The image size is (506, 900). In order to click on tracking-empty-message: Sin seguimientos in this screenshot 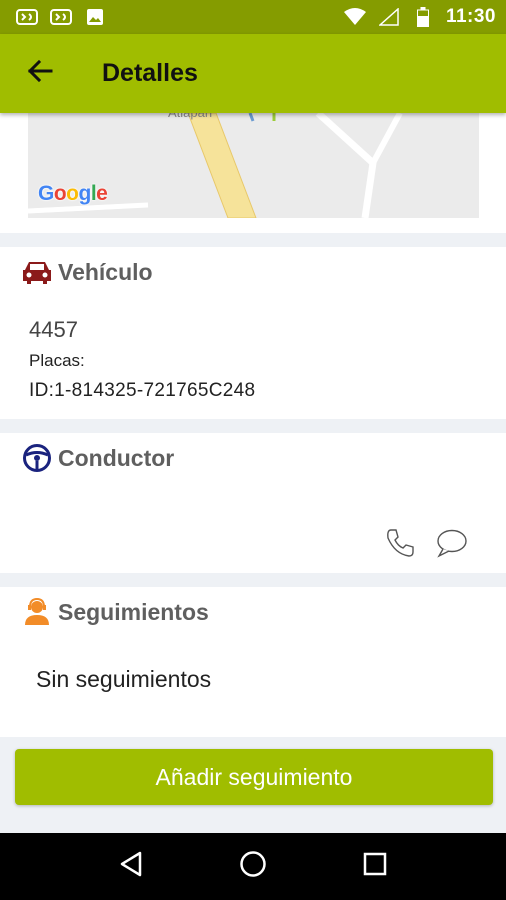, I will do `click(124, 679)`.